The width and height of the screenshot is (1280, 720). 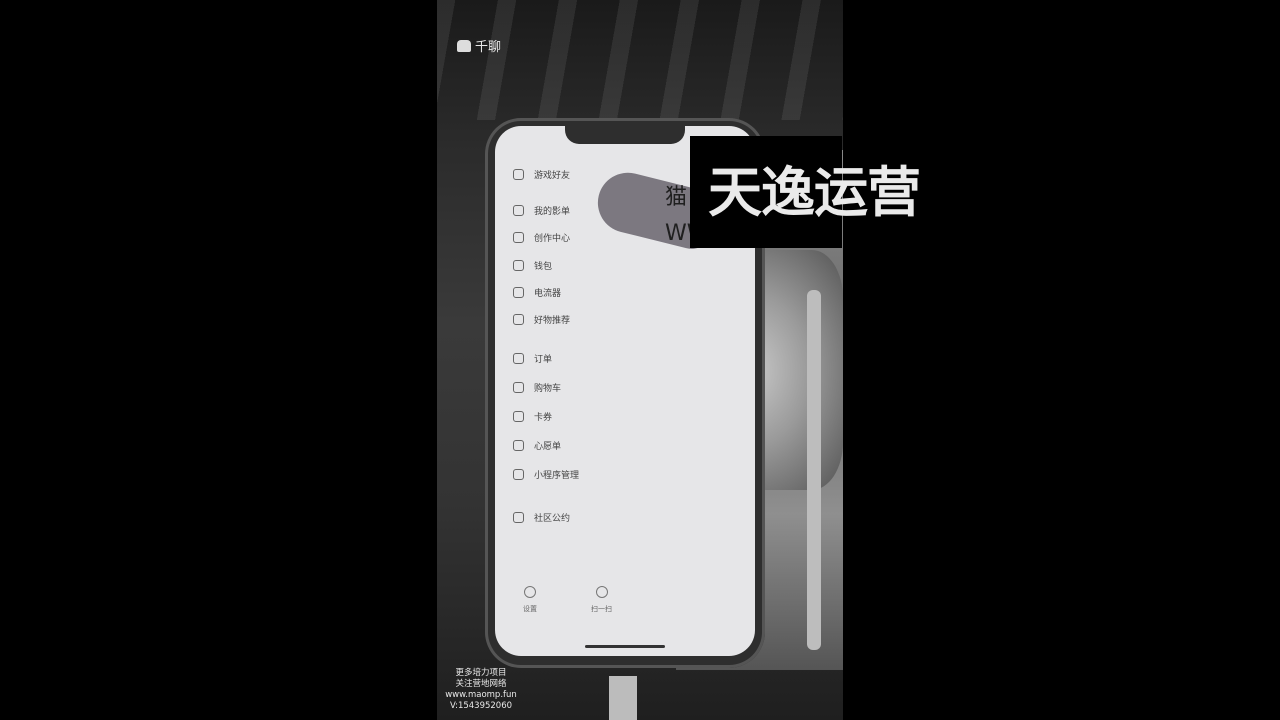 I want to click on gift-icon, so click(x=518, y=319).